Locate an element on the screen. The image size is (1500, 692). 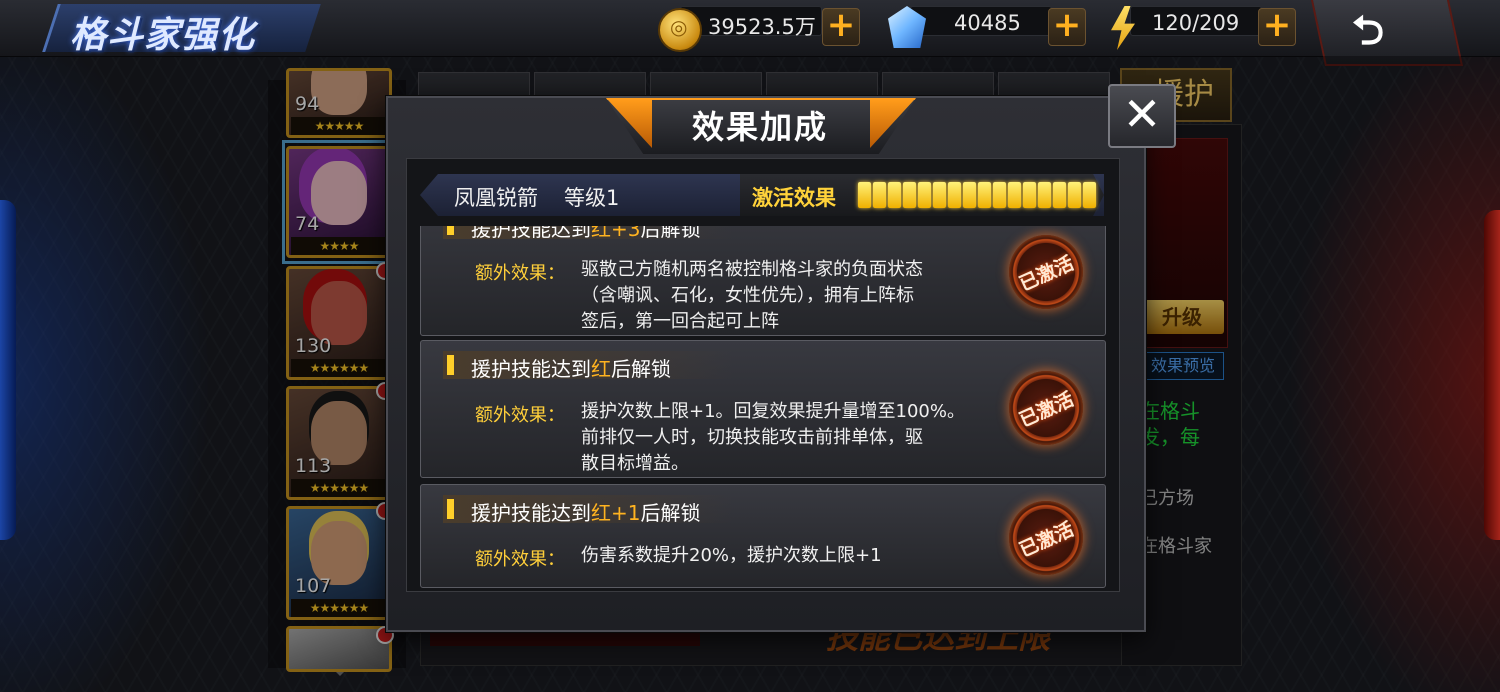
dialog-title: 效果加成 is located at coordinates (759, 127).